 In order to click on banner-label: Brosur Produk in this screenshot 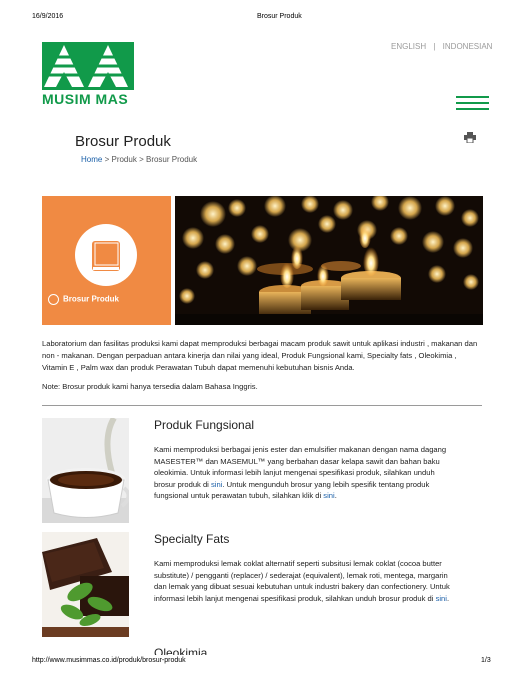, I will do `click(83, 299)`.